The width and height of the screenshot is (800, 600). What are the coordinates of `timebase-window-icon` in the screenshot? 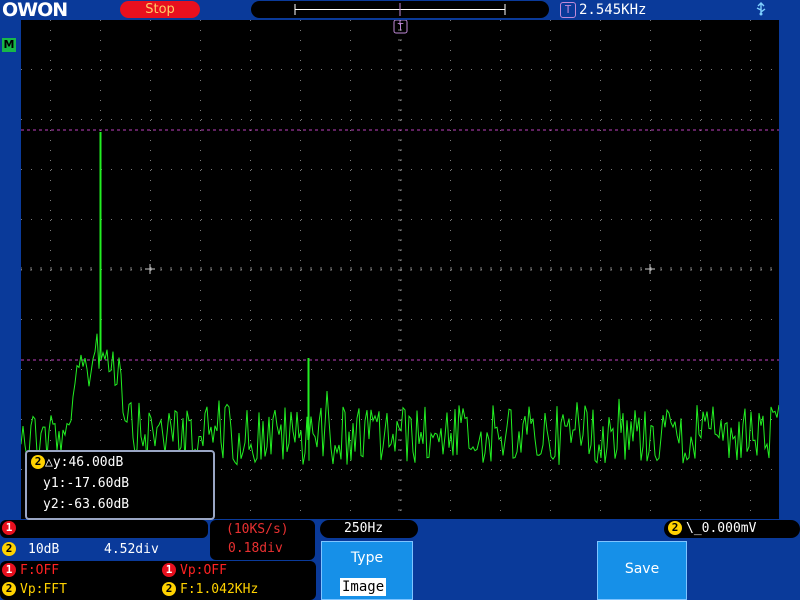 It's located at (400, 9).